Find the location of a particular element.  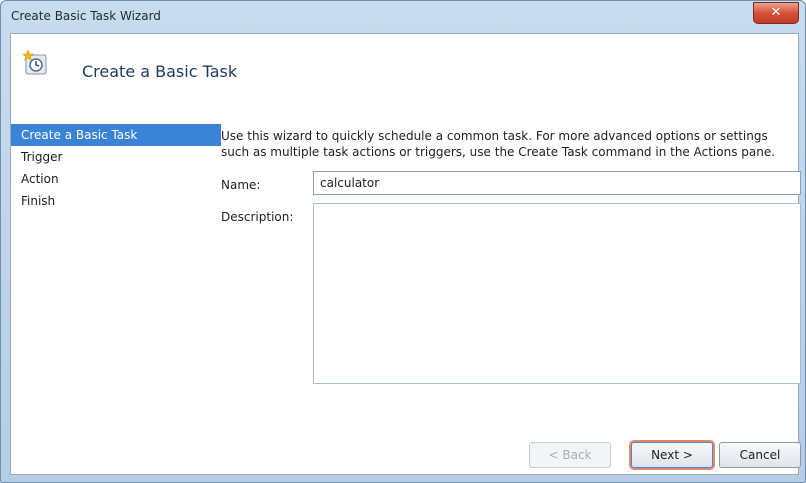

nav-item-finish: Finish is located at coordinates (116, 201).